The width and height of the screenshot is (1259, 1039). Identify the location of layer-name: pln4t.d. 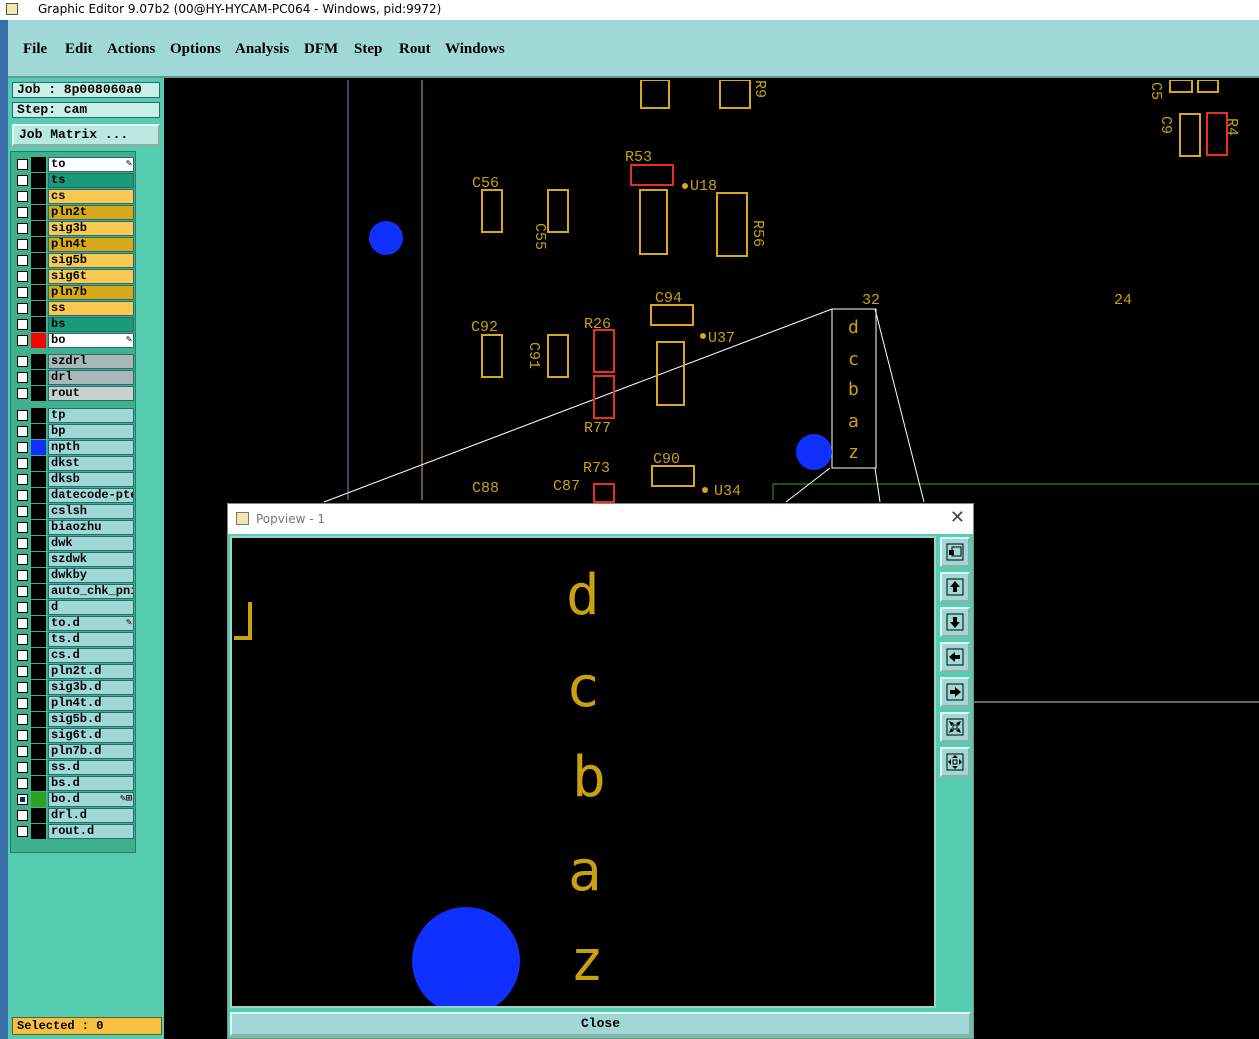
(91, 703).